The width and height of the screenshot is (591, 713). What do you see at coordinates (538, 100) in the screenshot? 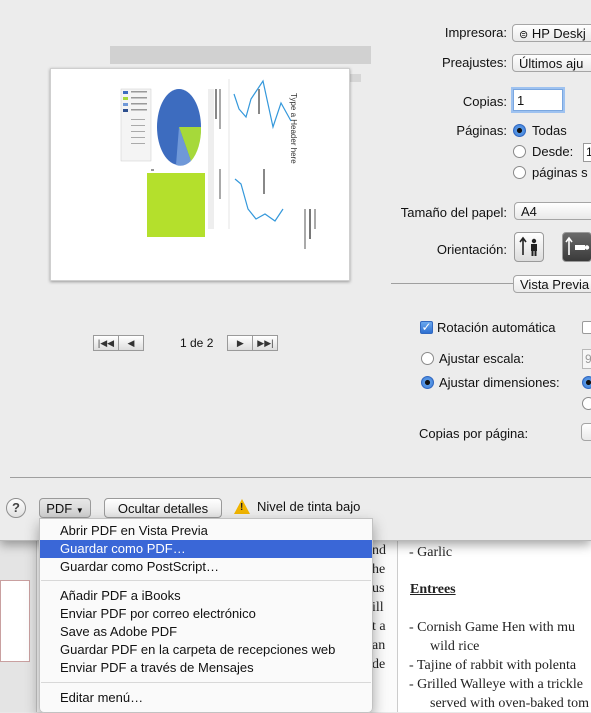
I see `copies-field: 1` at bounding box center [538, 100].